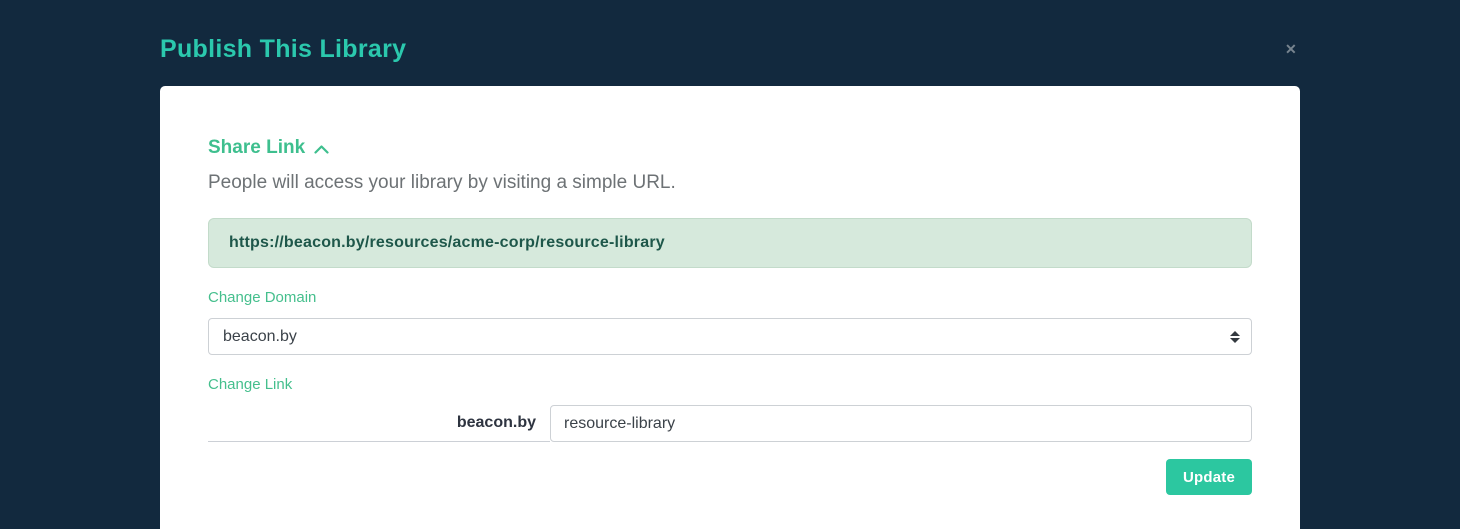 The width and height of the screenshot is (1460, 529). Describe the element at coordinates (379, 423) in the screenshot. I see `link-domain-prefix: beacon.by` at that location.